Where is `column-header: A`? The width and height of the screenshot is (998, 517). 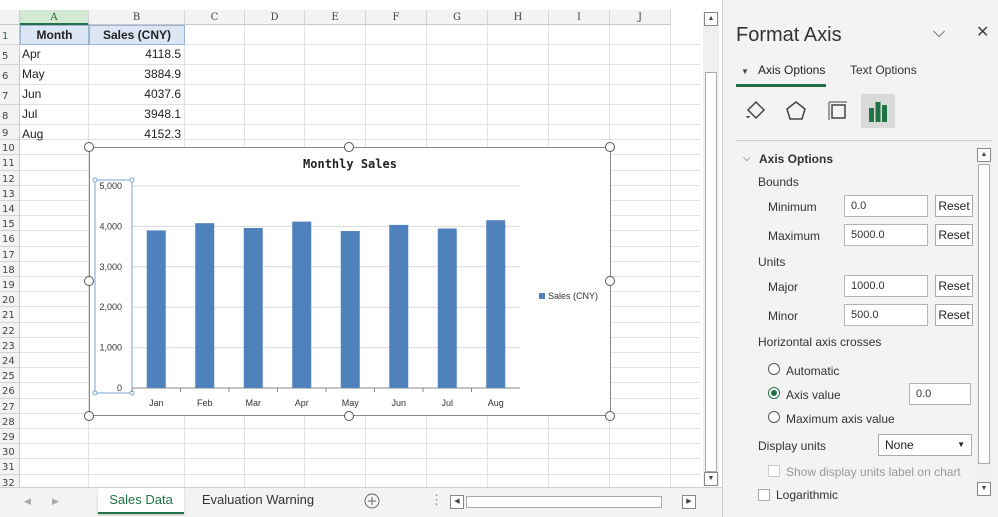 column-header: A is located at coordinates (54, 17).